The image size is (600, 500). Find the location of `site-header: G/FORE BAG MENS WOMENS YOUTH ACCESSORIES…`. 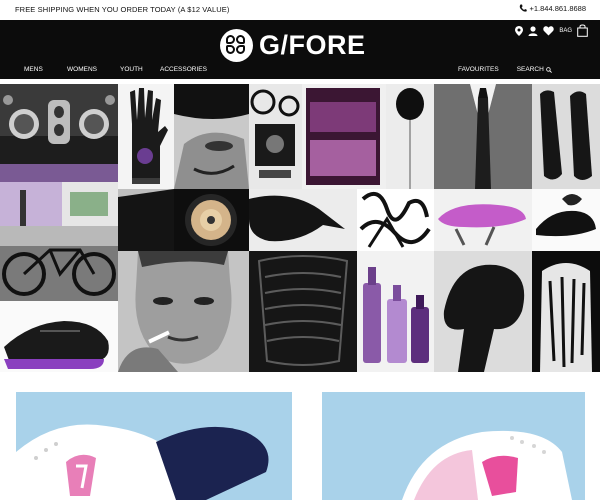

site-header: G/FORE BAG MENS WOMENS YOUTH ACCESSORIES… is located at coordinates (300, 49).